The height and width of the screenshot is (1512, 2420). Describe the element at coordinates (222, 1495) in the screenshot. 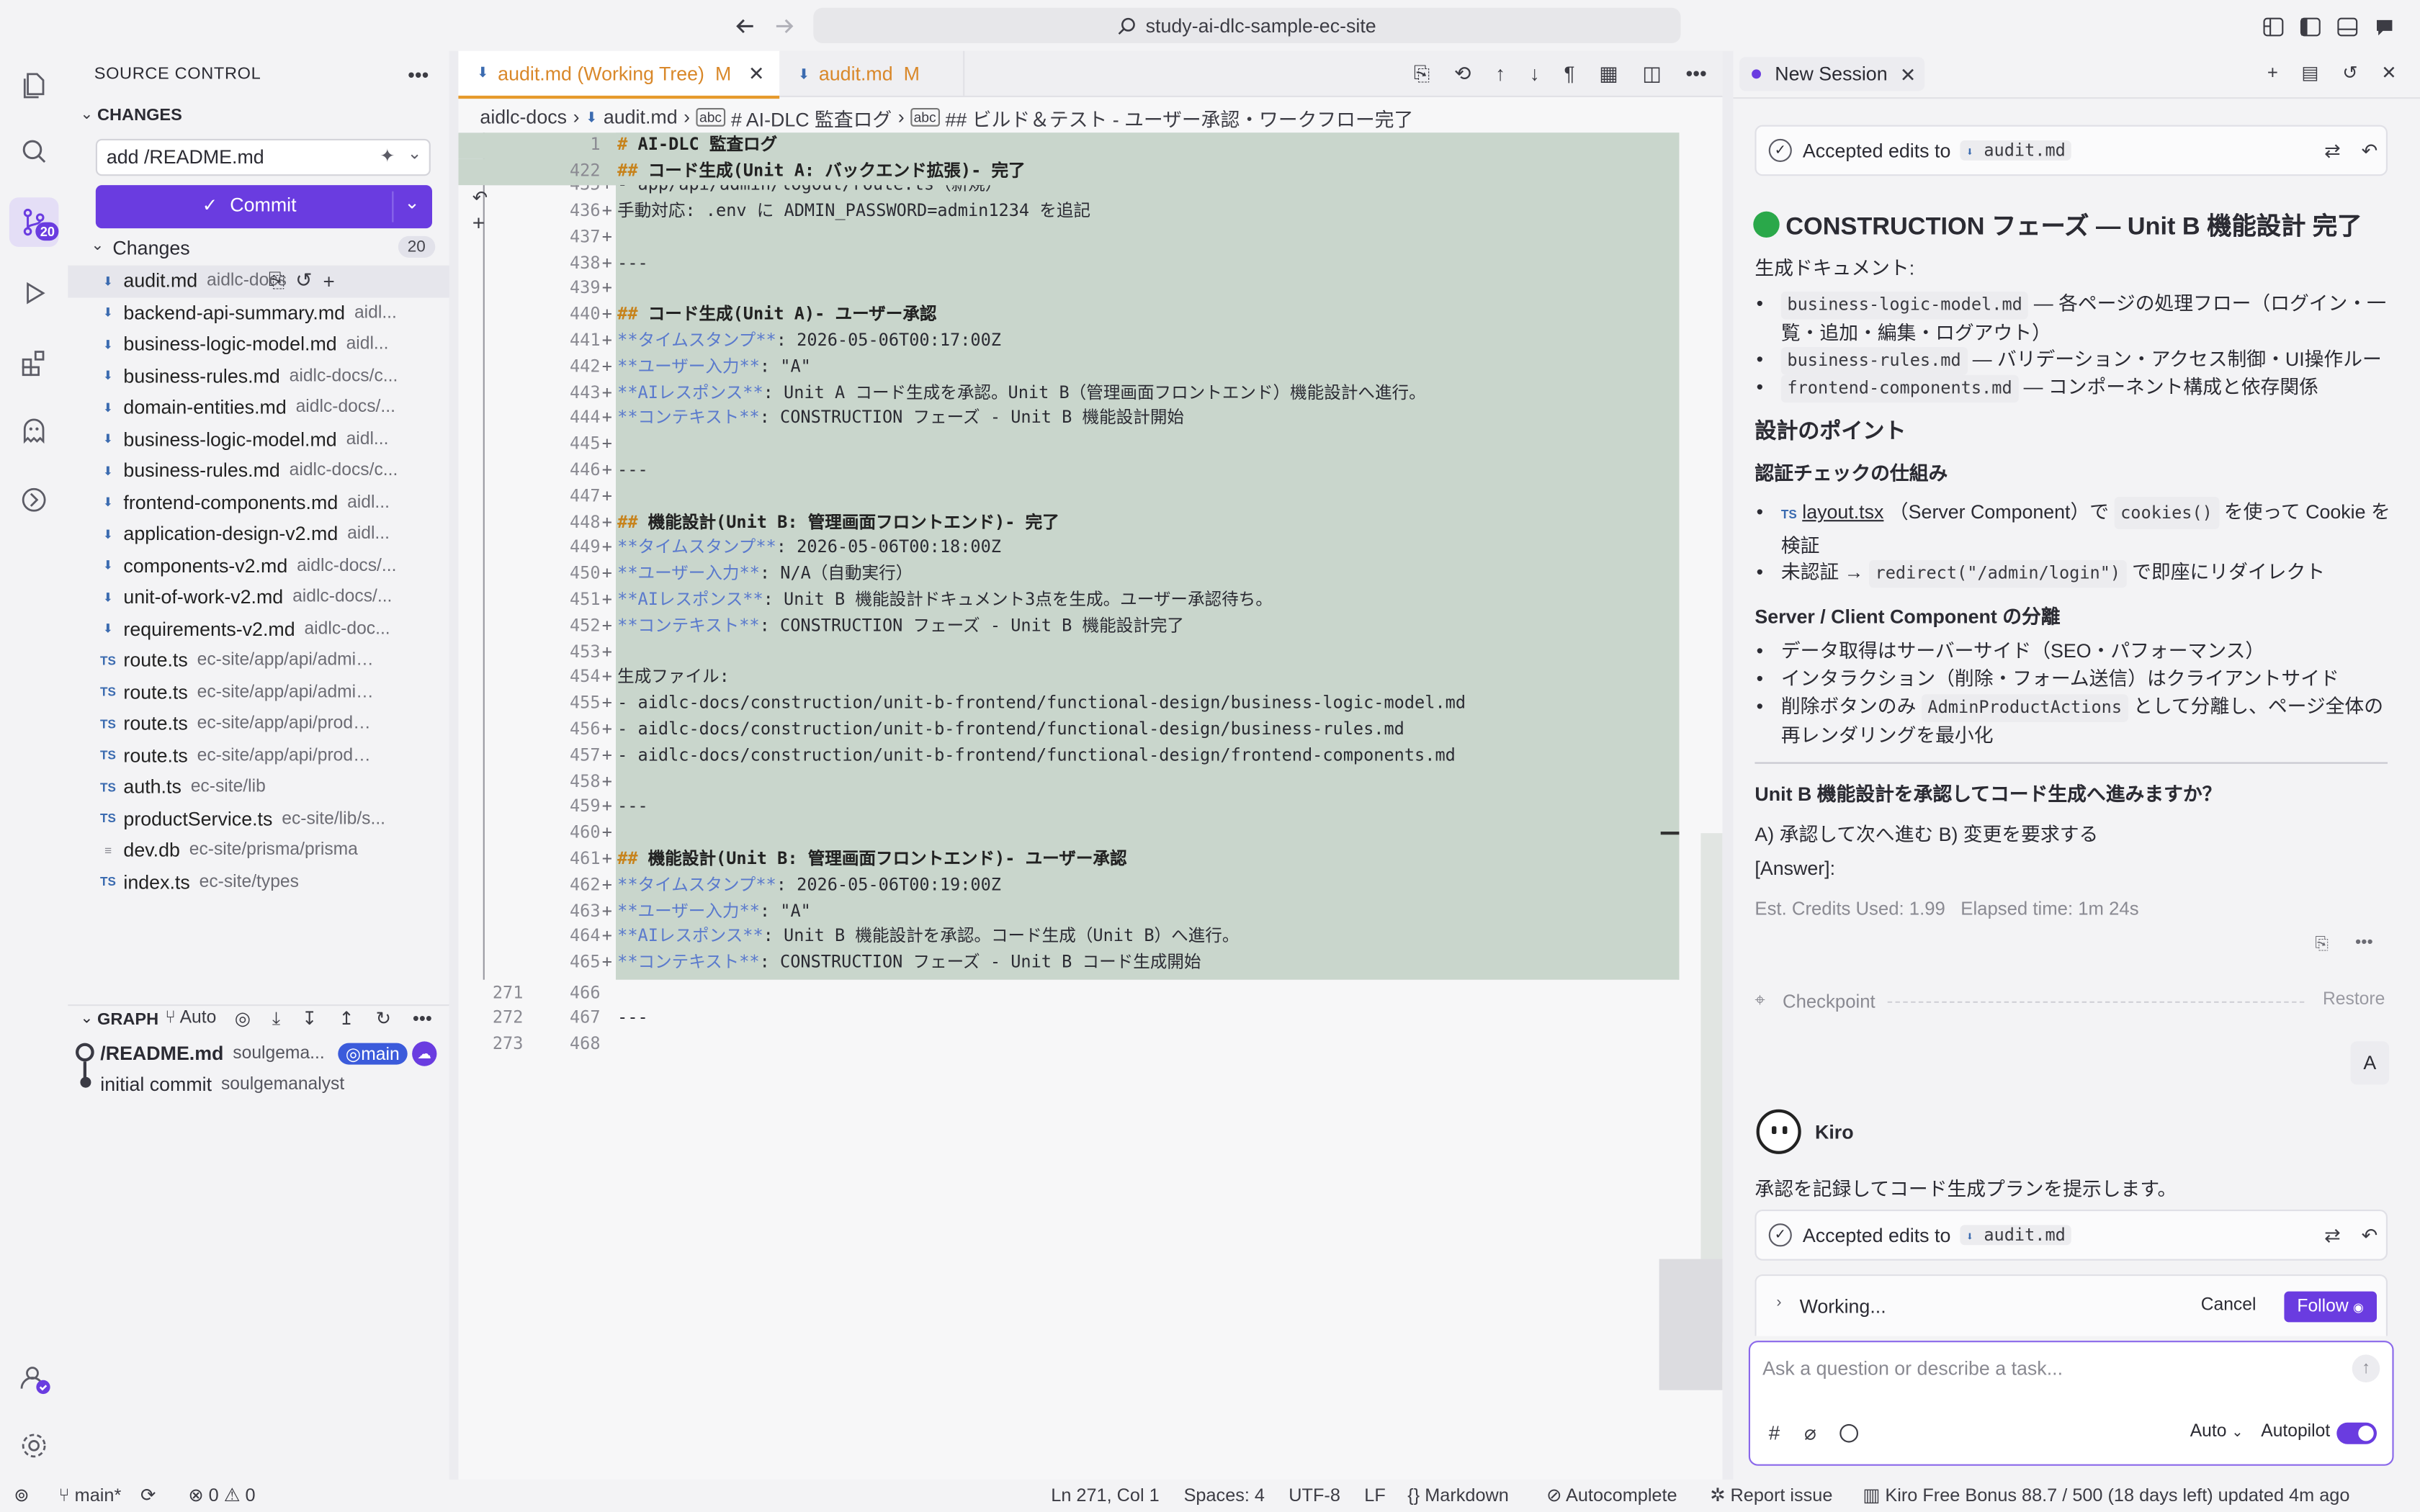

I see `problems-status: ⊗ 0 ⚠ 0` at that location.